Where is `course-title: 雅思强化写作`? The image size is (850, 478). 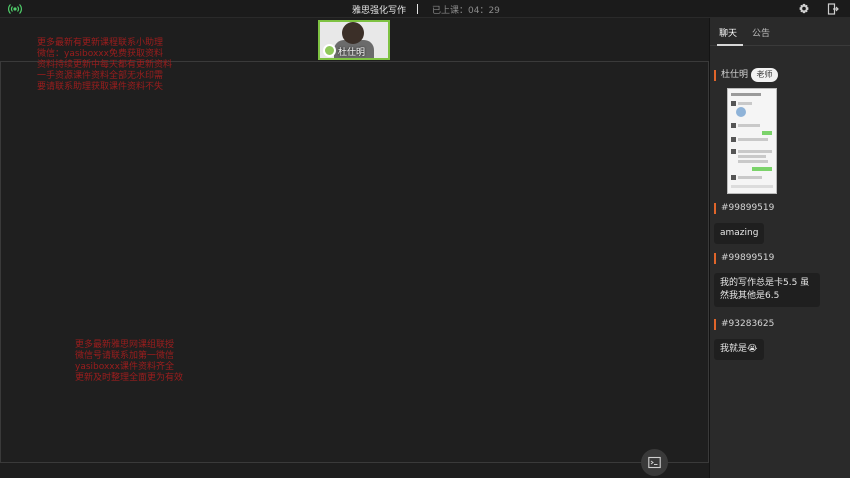 course-title: 雅思强化写作 is located at coordinates (379, 11).